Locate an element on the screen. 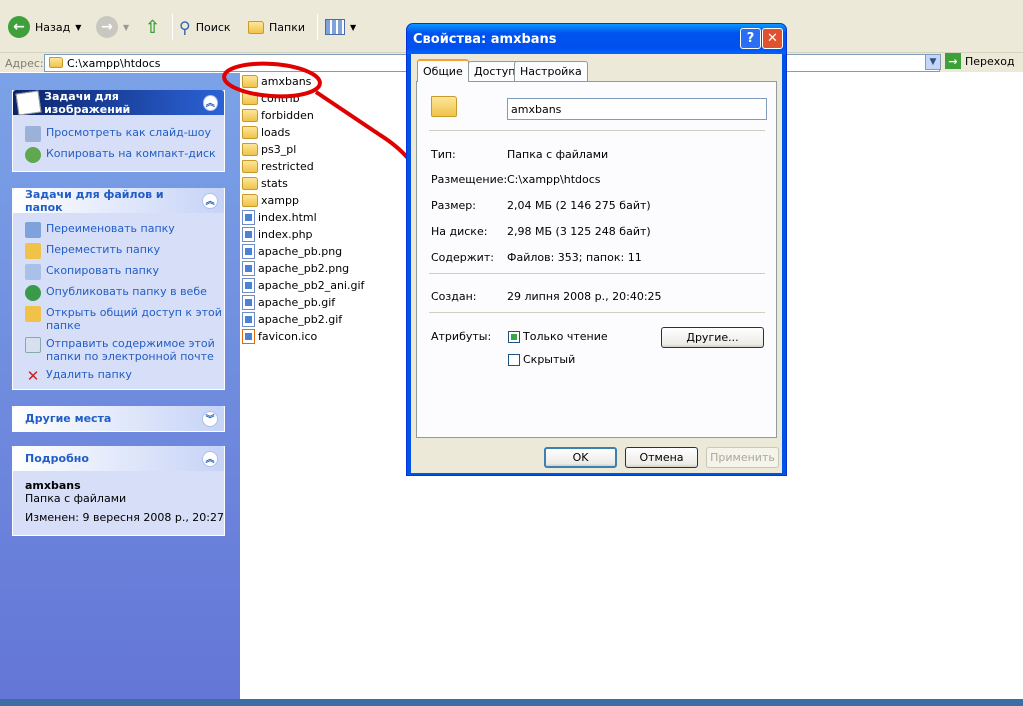 This screenshot has height=706, width=1023. contains-value: Файлов: 353; папок: 11 is located at coordinates (574, 257).